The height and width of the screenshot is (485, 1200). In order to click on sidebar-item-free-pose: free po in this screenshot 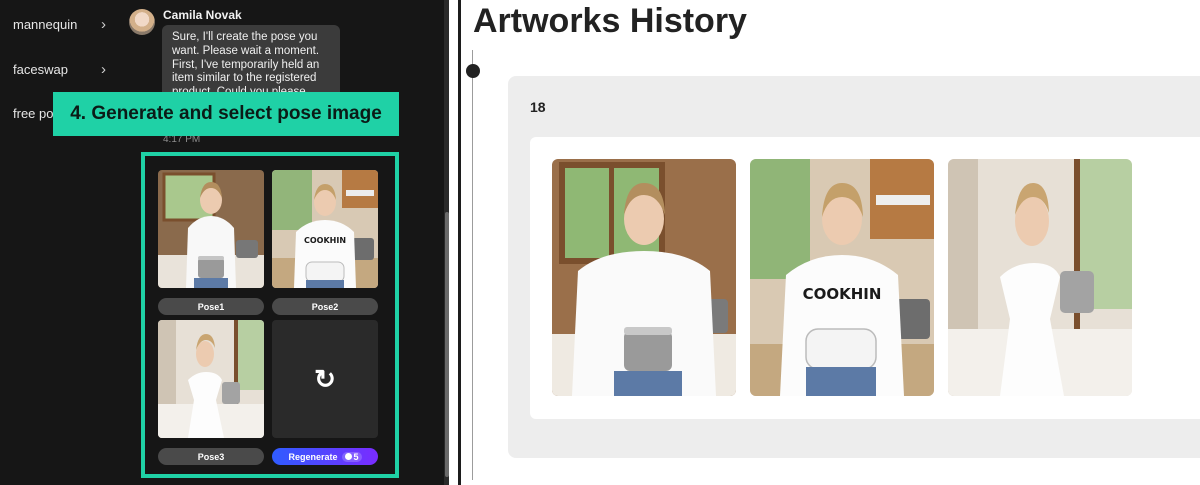, I will do `click(33, 113)`.